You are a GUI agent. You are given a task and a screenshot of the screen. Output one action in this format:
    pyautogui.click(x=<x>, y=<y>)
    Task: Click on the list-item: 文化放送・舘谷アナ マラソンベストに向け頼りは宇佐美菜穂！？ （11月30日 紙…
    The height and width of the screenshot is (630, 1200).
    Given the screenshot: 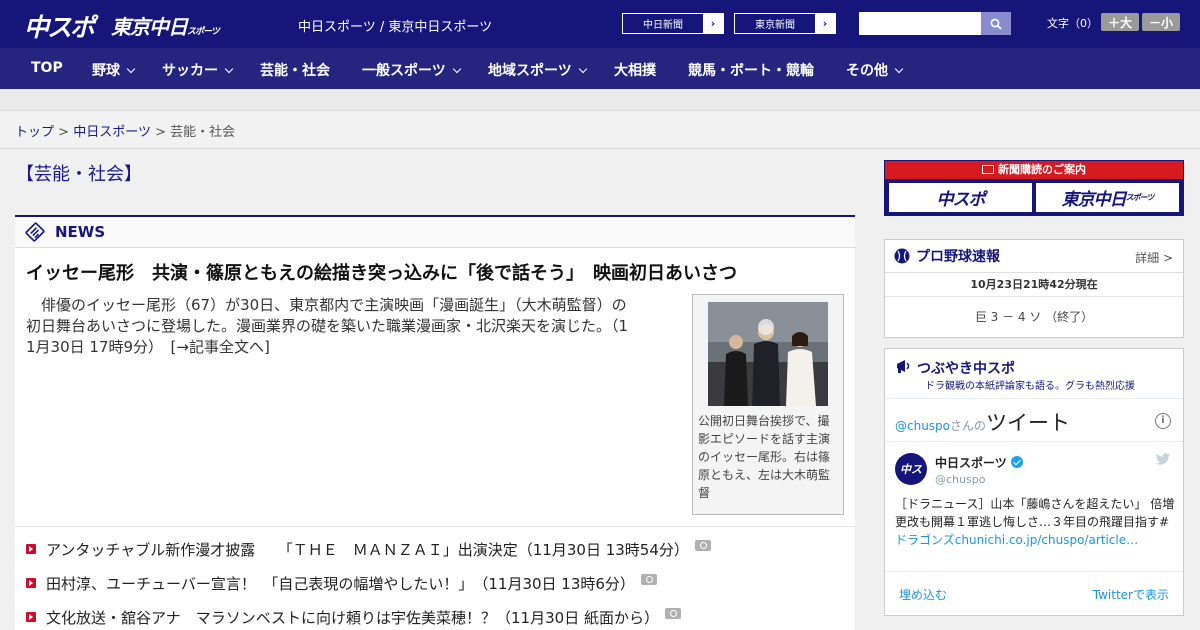 What is the action you would take?
    pyautogui.click(x=436, y=618)
    